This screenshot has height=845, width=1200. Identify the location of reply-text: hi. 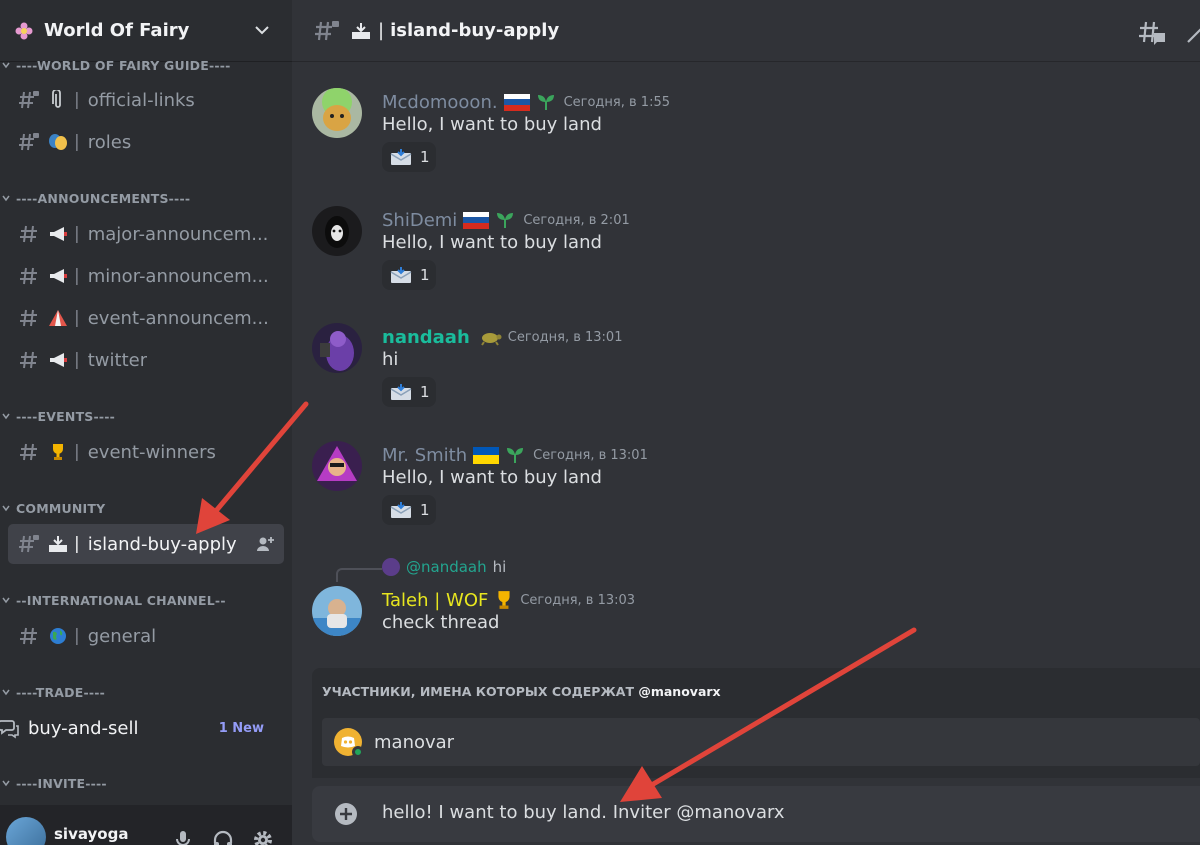
(499, 567).